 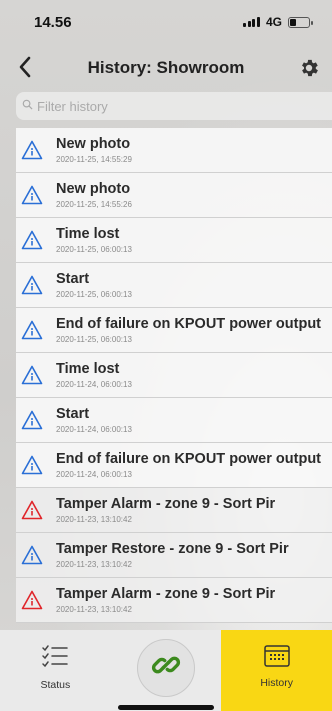 I want to click on link-icon, so click(x=166, y=667).